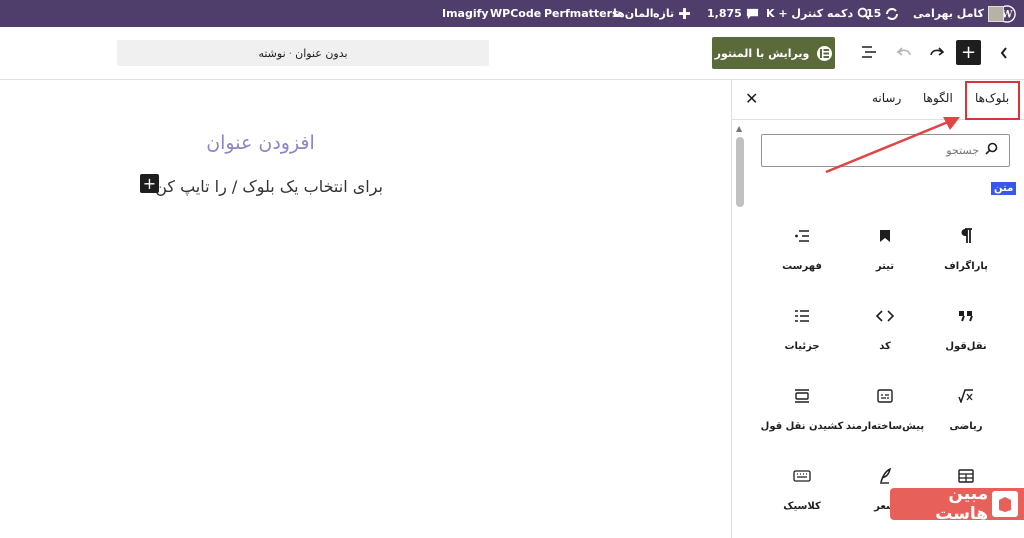  What do you see at coordinates (724, 13) in the screenshot?
I see `comments-count: 1,875` at bounding box center [724, 13].